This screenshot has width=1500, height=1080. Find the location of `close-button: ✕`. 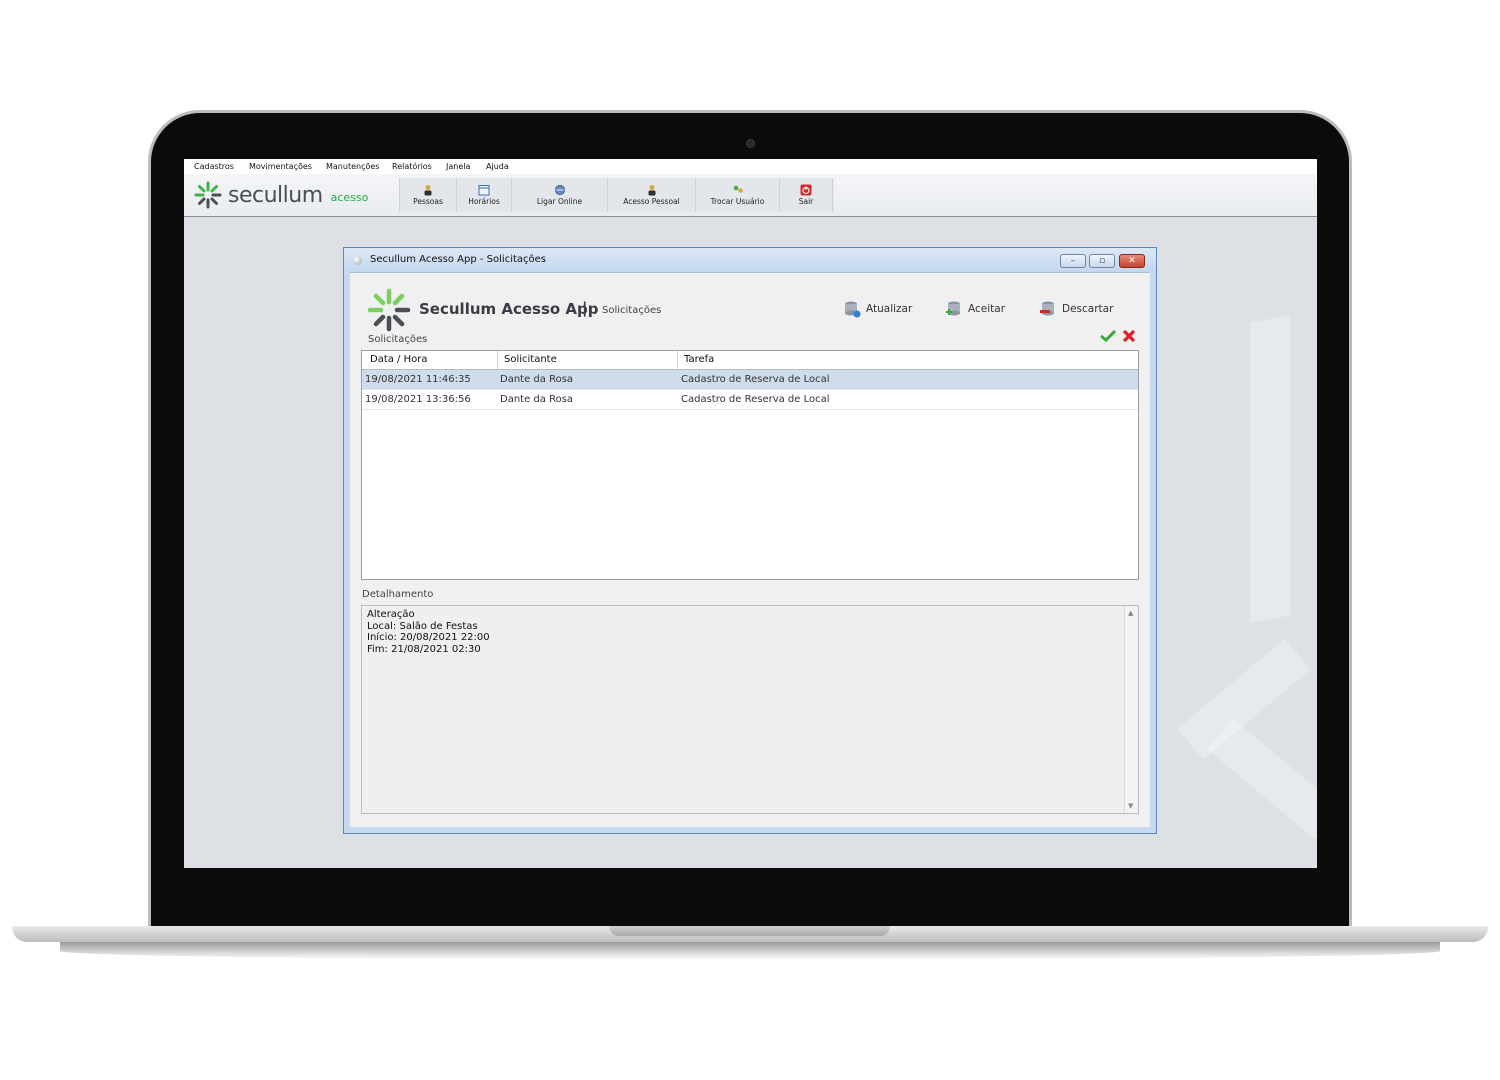

close-button: ✕ is located at coordinates (1132, 261).